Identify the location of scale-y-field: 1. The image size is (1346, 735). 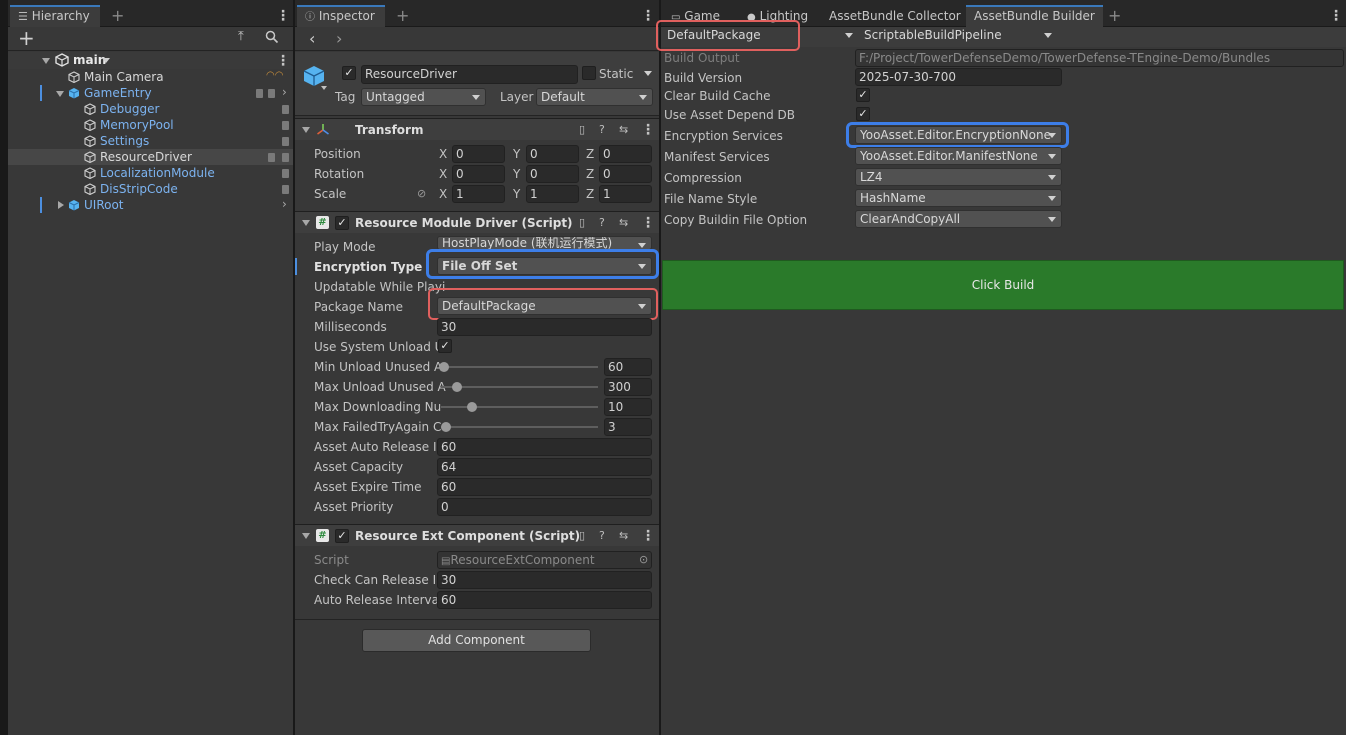
(552, 194).